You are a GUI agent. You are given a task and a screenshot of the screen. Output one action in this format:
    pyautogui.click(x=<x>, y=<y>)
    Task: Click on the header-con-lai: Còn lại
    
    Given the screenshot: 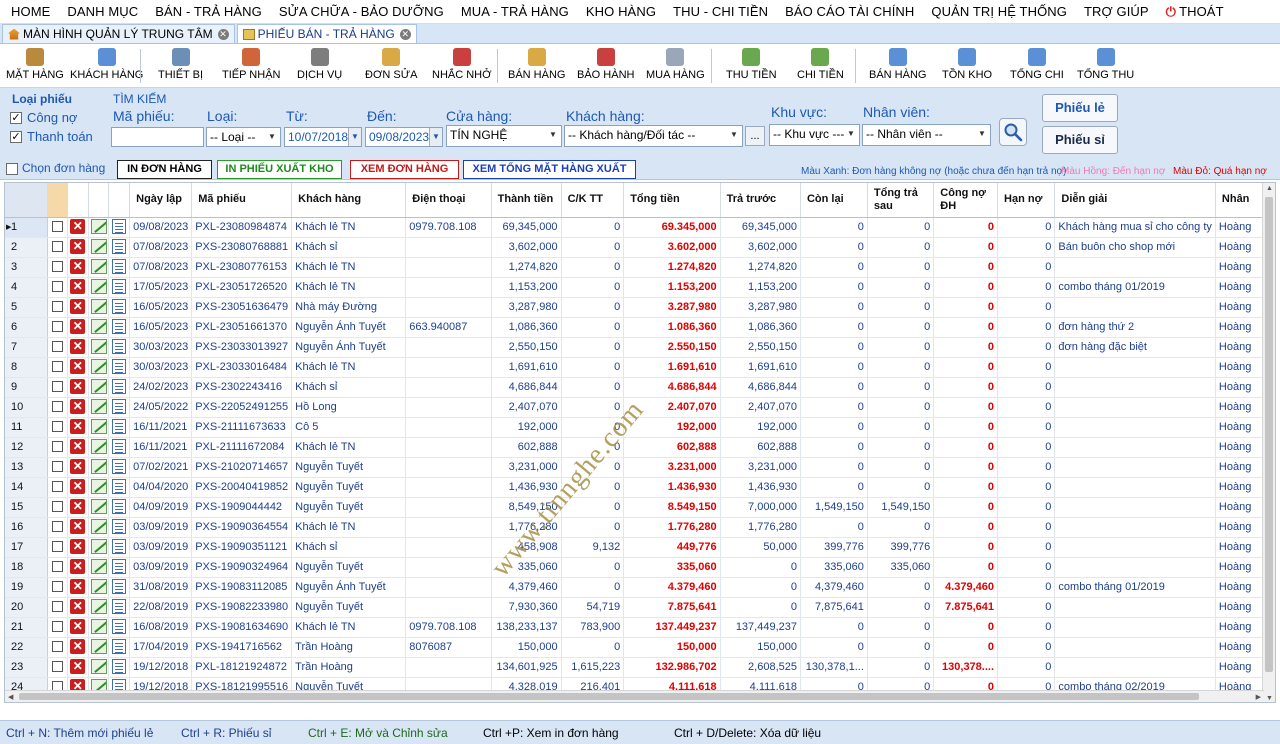 What is the action you would take?
    pyautogui.click(x=834, y=200)
    